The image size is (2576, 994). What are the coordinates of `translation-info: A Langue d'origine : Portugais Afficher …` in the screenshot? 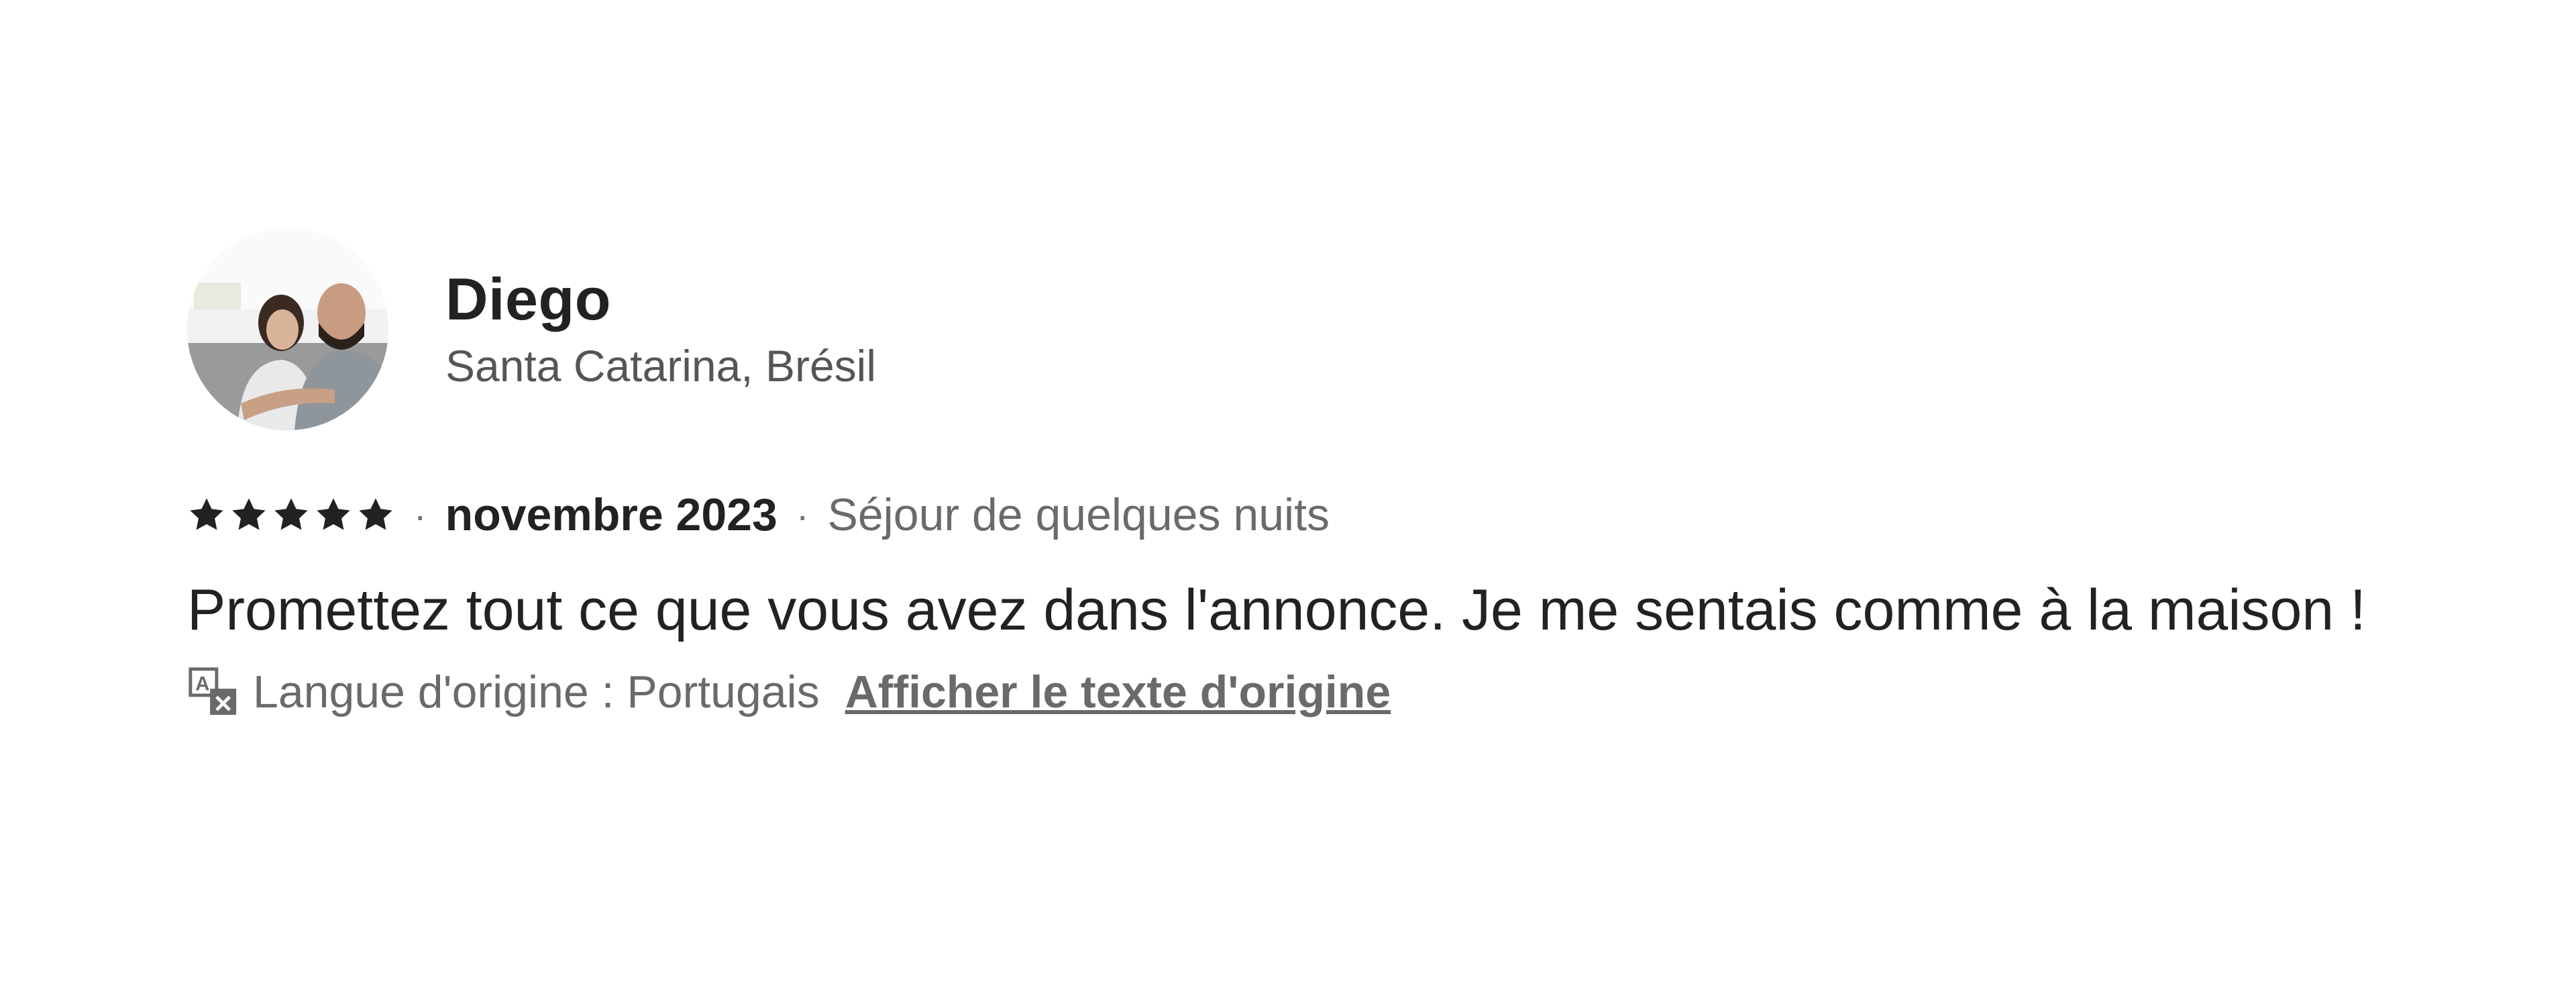 It's located at (1361, 692).